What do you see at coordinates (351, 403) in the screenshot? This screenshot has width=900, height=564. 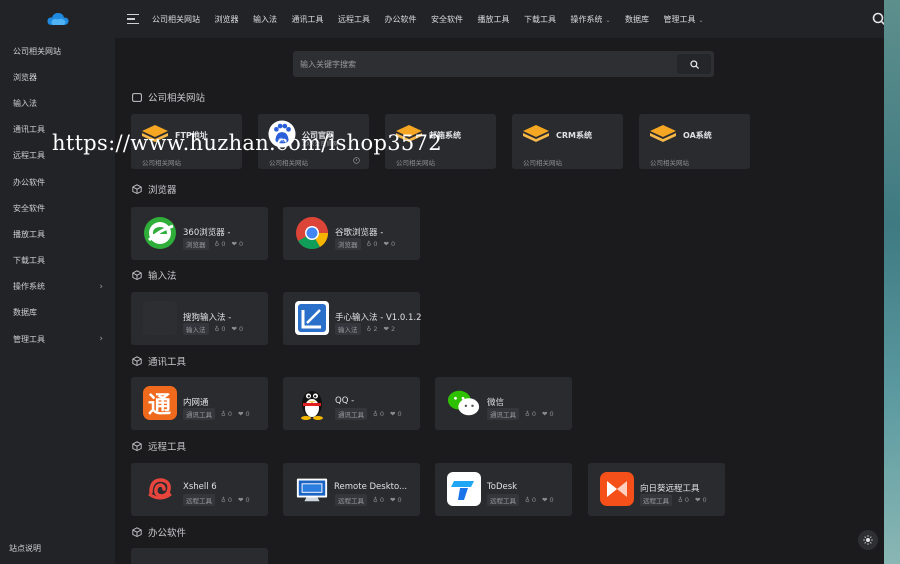 I see `app-card-qq: QQ - 通讯工具 ♁ 0 ❤ 0` at bounding box center [351, 403].